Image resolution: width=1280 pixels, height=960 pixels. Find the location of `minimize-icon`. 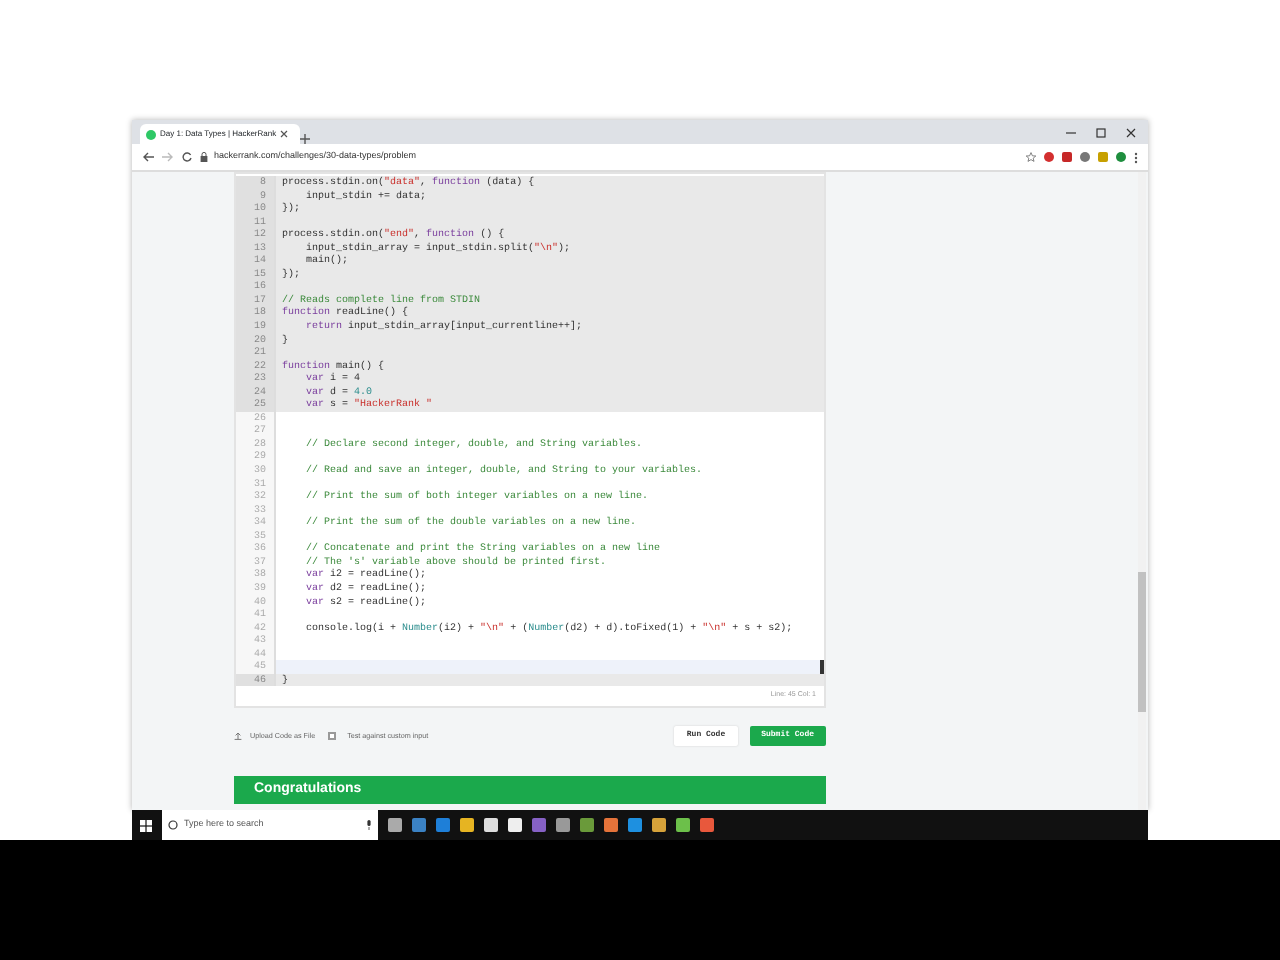

minimize-icon is located at coordinates (1071, 132).